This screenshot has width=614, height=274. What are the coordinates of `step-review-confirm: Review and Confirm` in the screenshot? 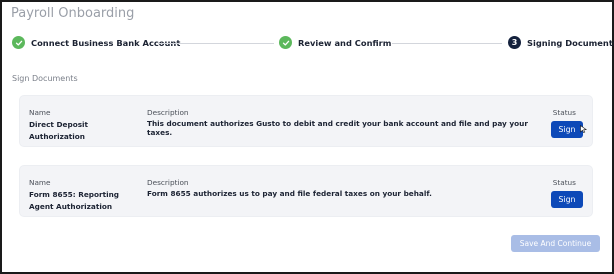 It's located at (335, 42).